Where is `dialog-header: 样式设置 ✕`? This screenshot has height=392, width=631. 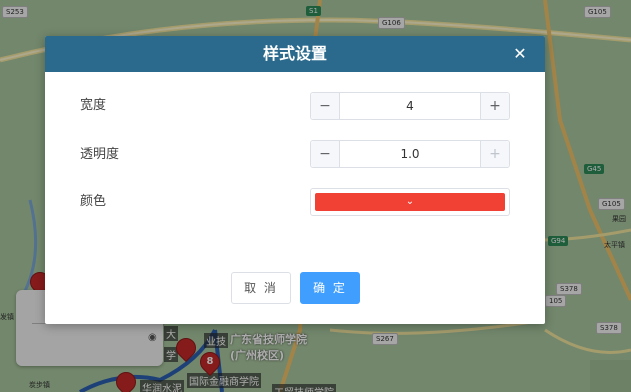
dialog-header: 样式设置 ✕ is located at coordinates (295, 54).